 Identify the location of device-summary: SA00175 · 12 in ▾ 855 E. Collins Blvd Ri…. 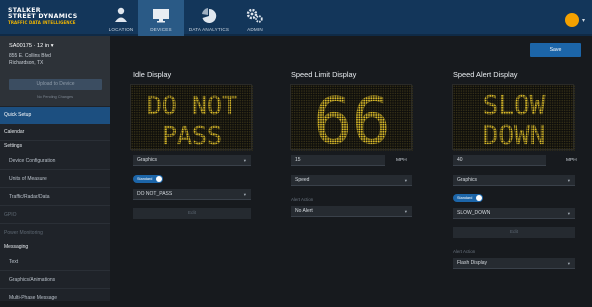
(55, 71).